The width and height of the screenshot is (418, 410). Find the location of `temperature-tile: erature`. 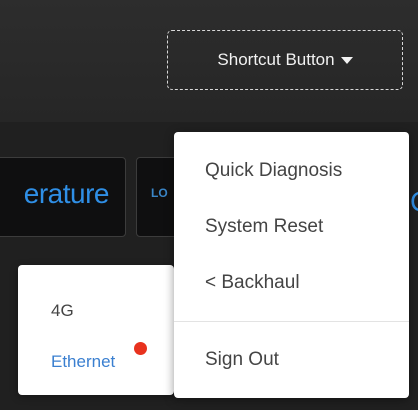

temperature-tile: erature is located at coordinates (63, 197).